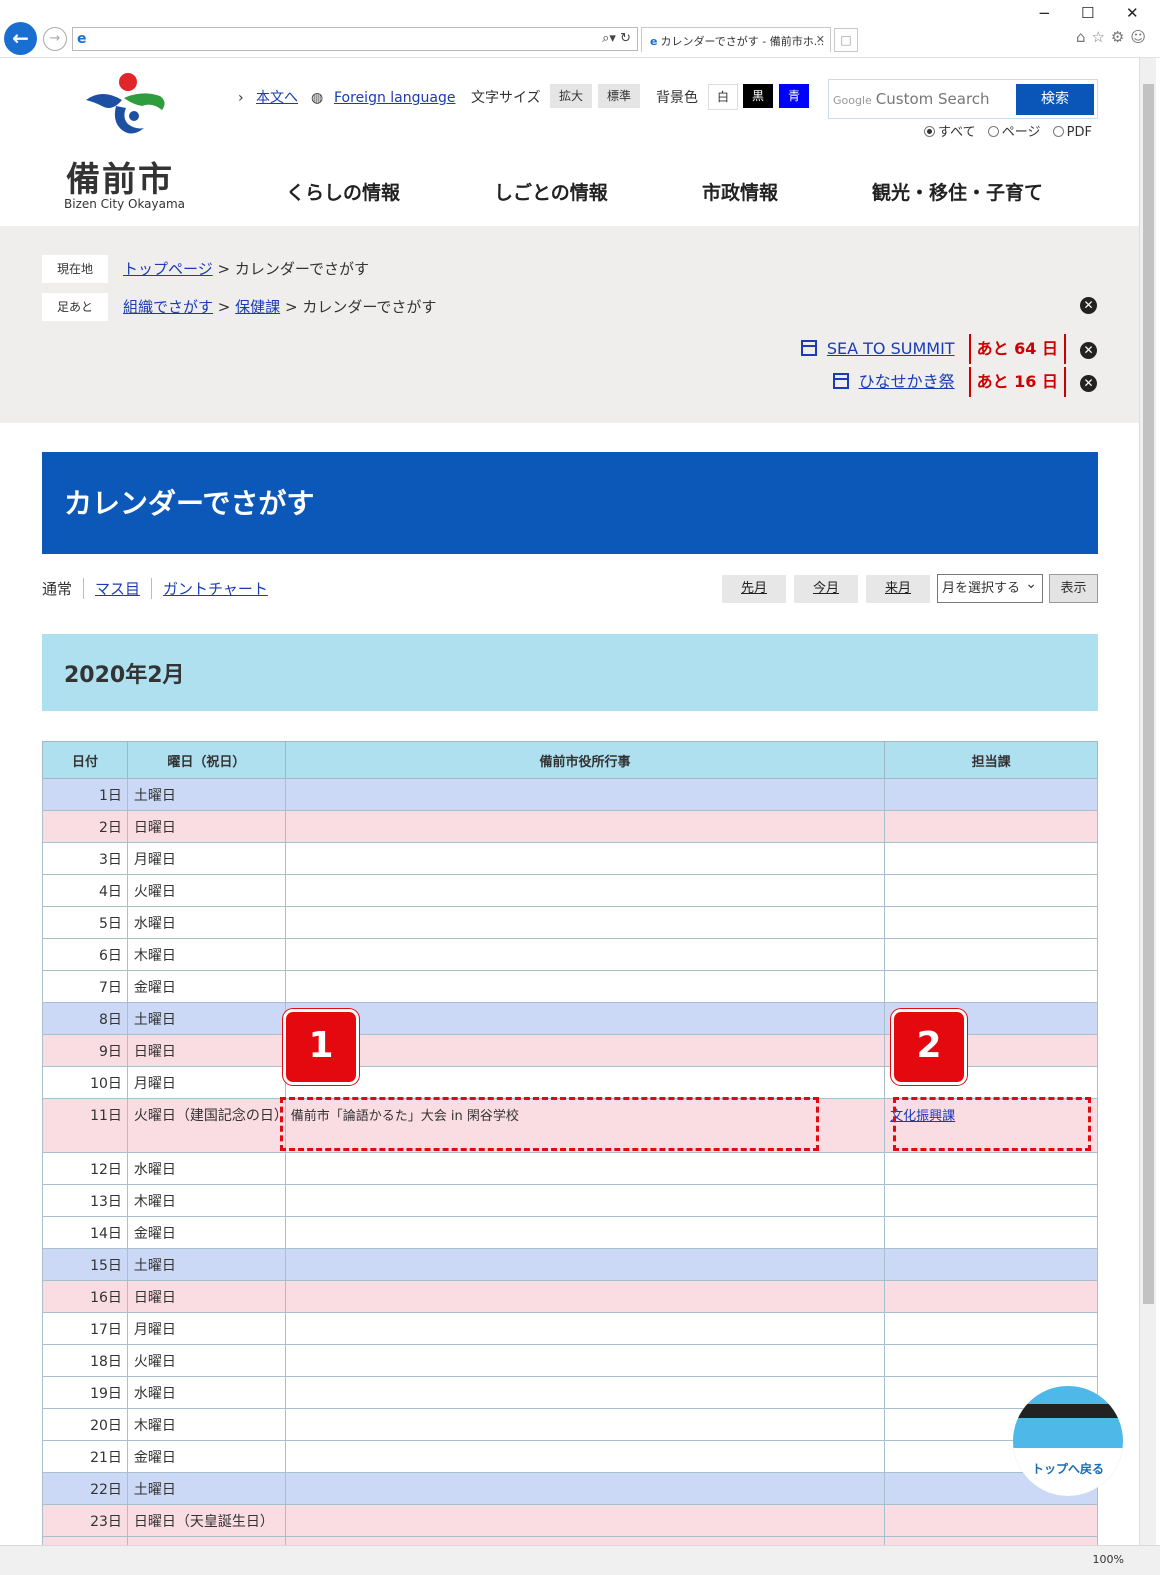  Describe the element at coordinates (394, 98) in the screenshot. I see `foreign-language-link: Foreign language` at that location.